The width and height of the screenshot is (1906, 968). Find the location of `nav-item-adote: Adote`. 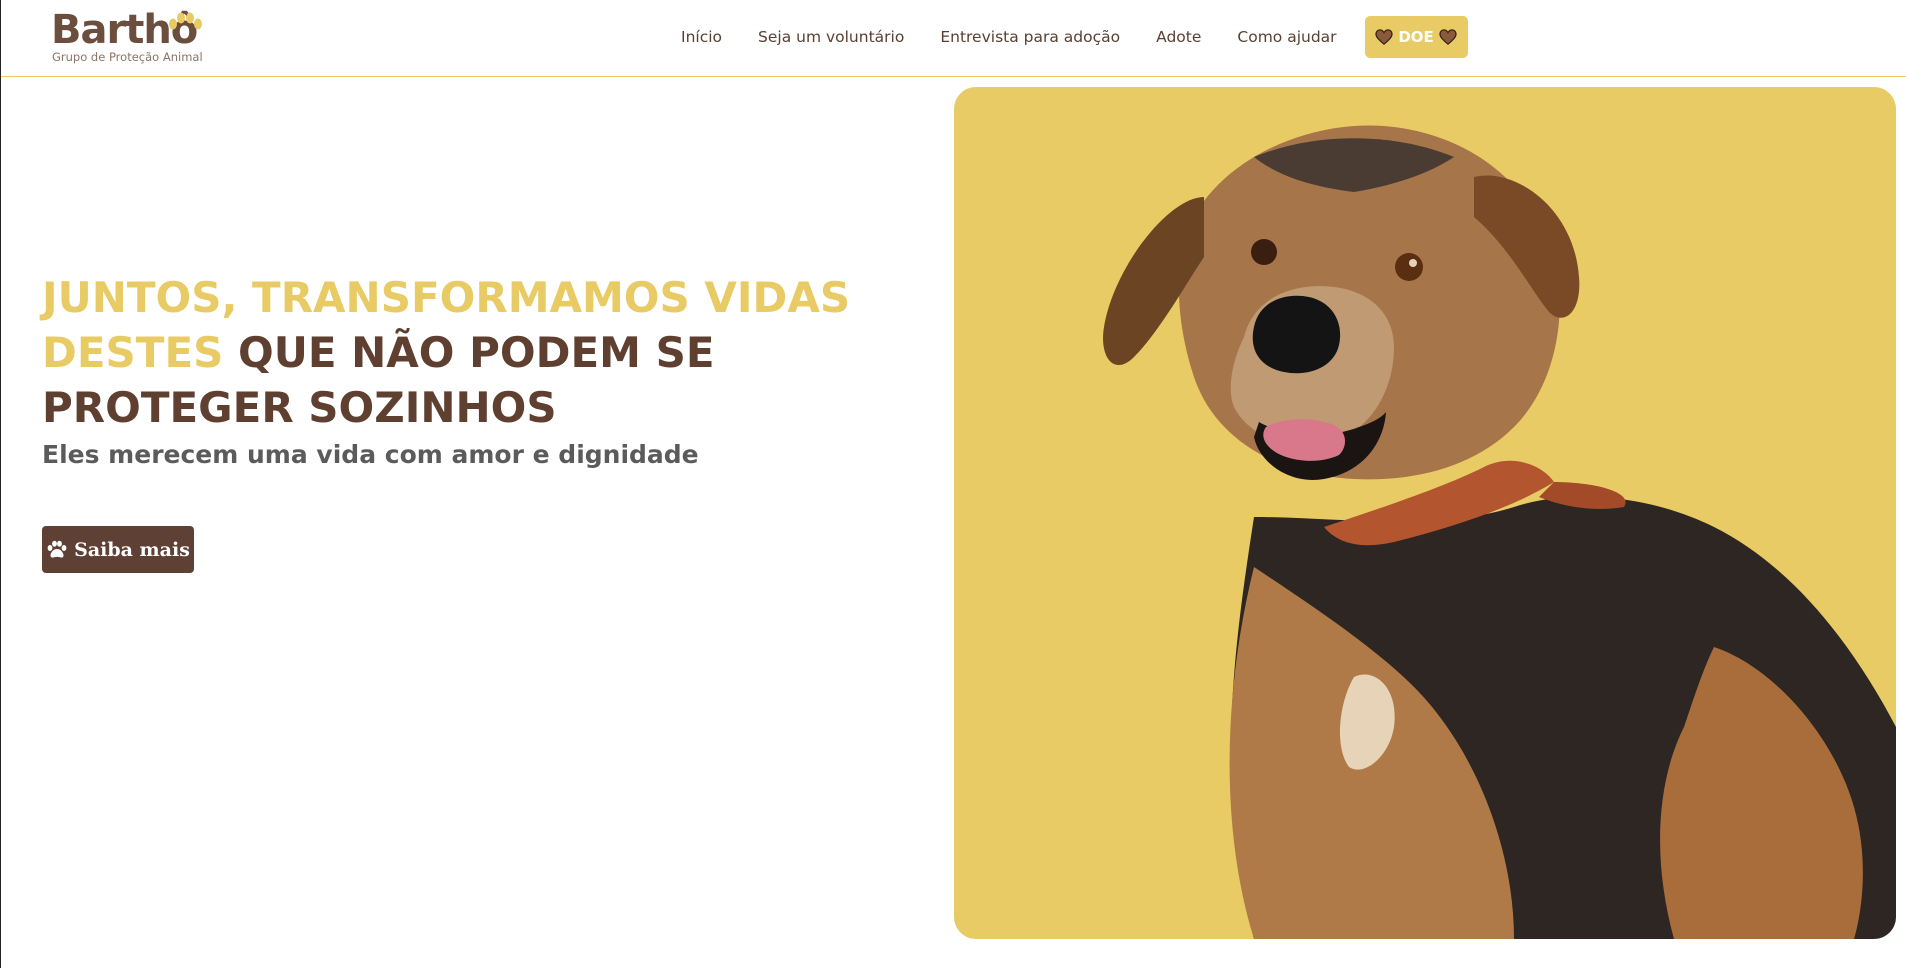

nav-item-adote: Adote is located at coordinates (1178, 37).